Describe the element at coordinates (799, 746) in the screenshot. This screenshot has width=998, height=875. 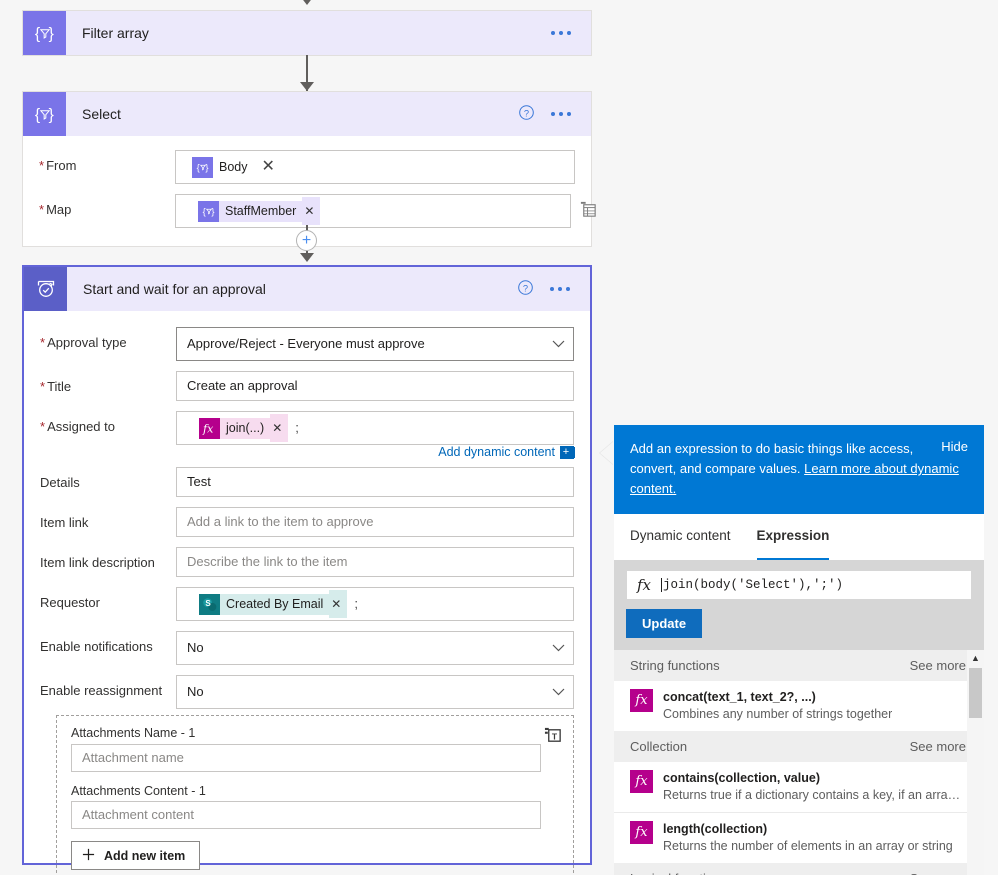
I see `function-group-header-collection: Collection See more` at that location.